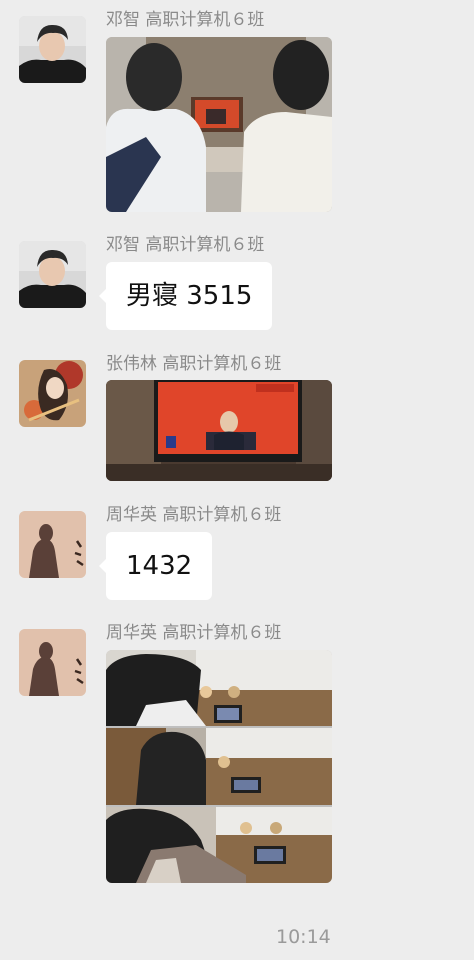 This screenshot has width=474, height=960. I want to click on sender-name: 张伟林 高职计算机６班, so click(194, 364).